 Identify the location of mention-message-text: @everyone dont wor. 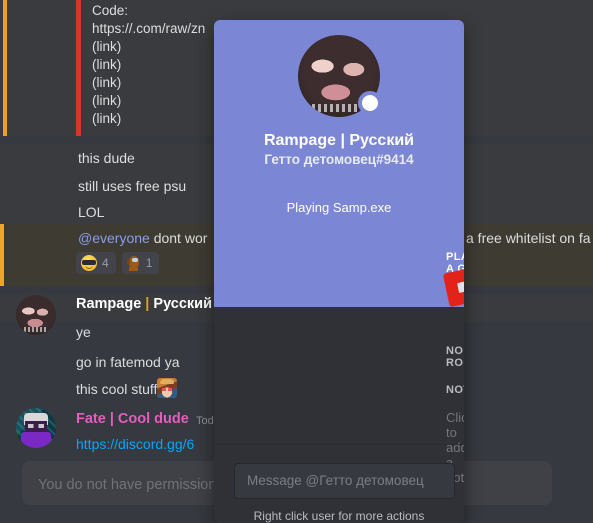
(142, 238).